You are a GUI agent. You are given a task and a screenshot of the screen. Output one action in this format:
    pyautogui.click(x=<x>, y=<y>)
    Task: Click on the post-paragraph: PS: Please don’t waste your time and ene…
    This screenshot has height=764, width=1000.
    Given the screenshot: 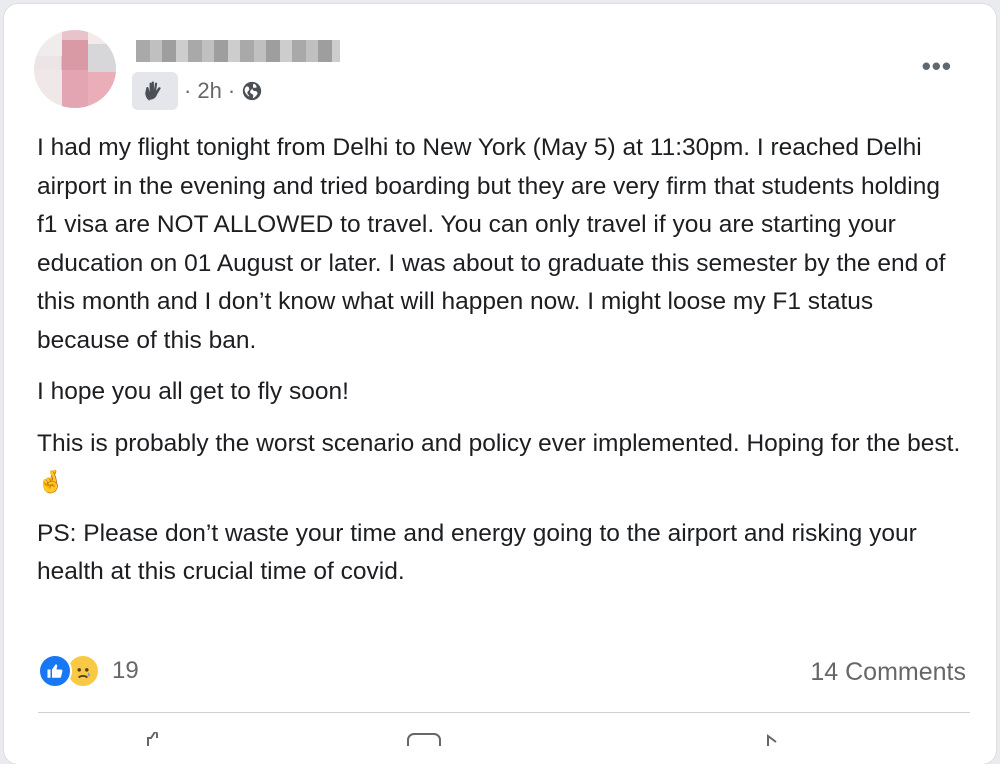 What is the action you would take?
    pyautogui.click(x=477, y=552)
    